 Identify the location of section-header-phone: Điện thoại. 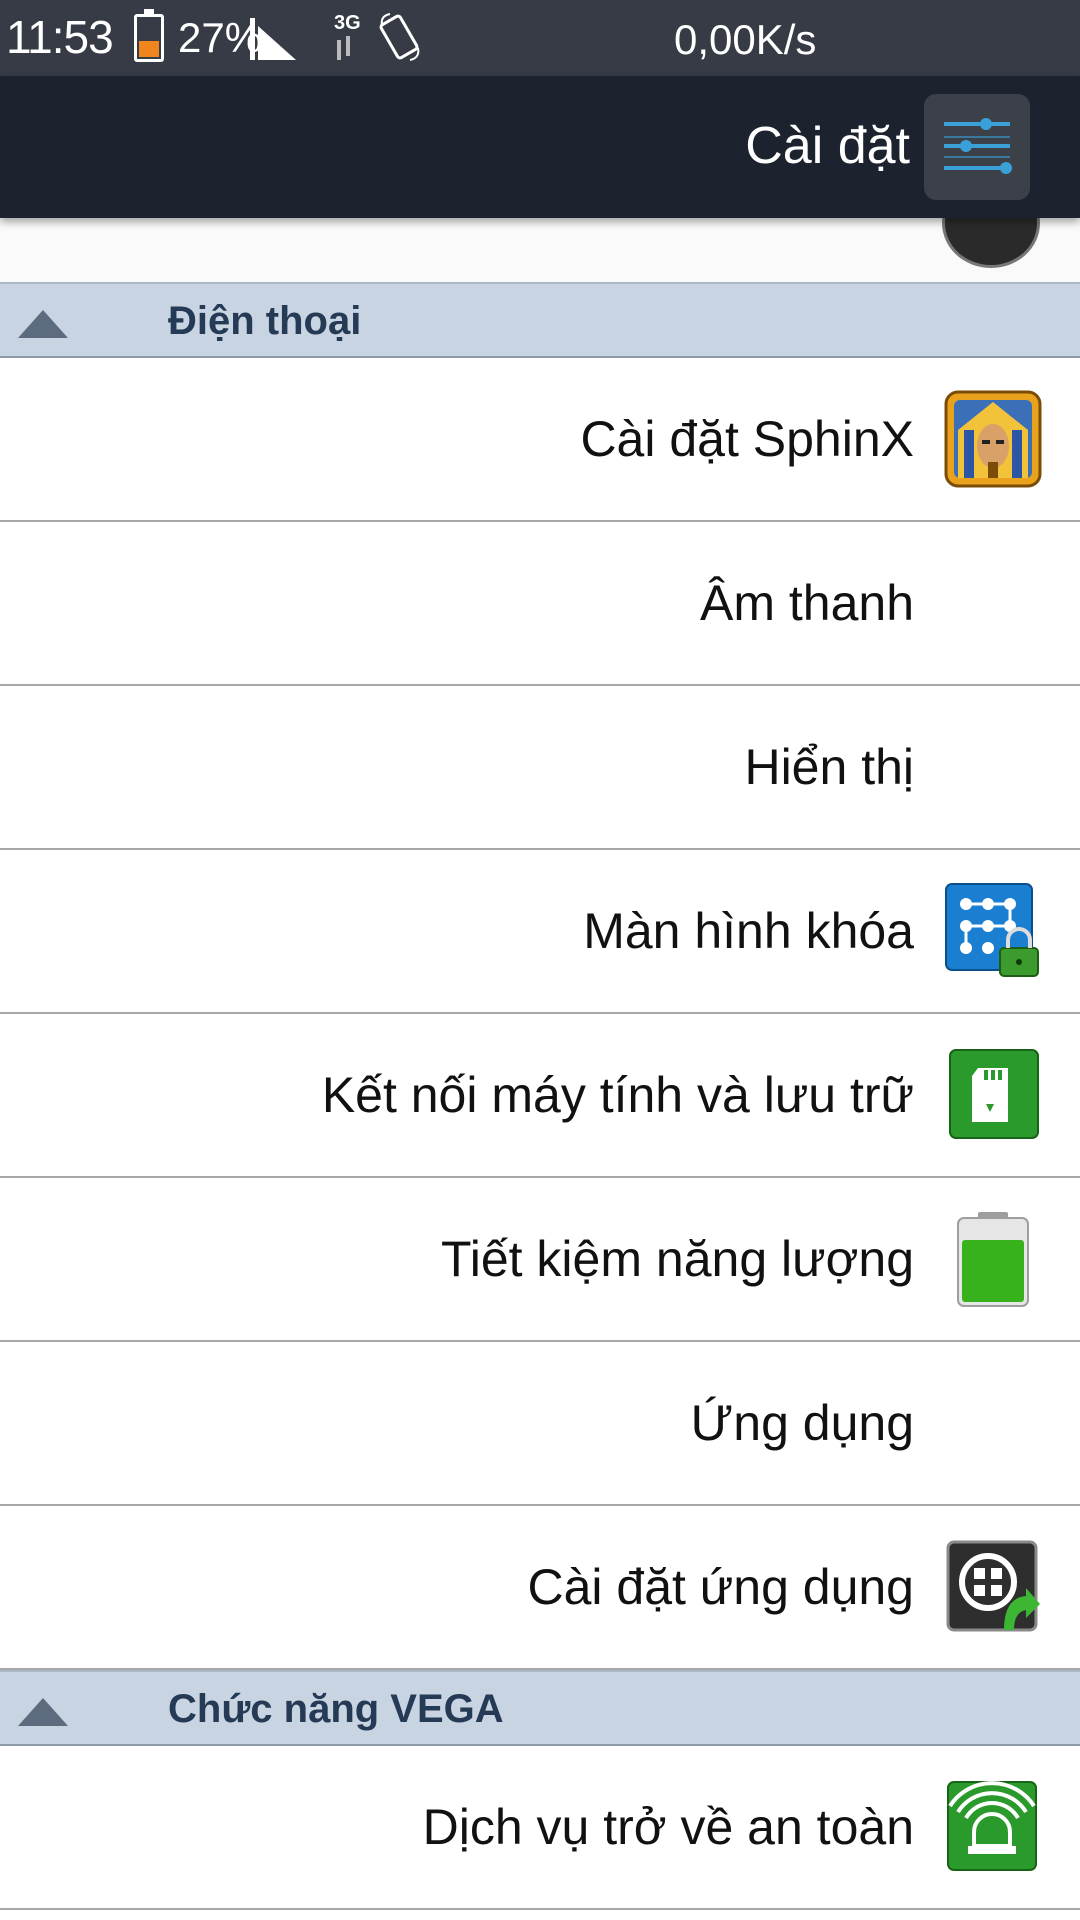
(540, 320).